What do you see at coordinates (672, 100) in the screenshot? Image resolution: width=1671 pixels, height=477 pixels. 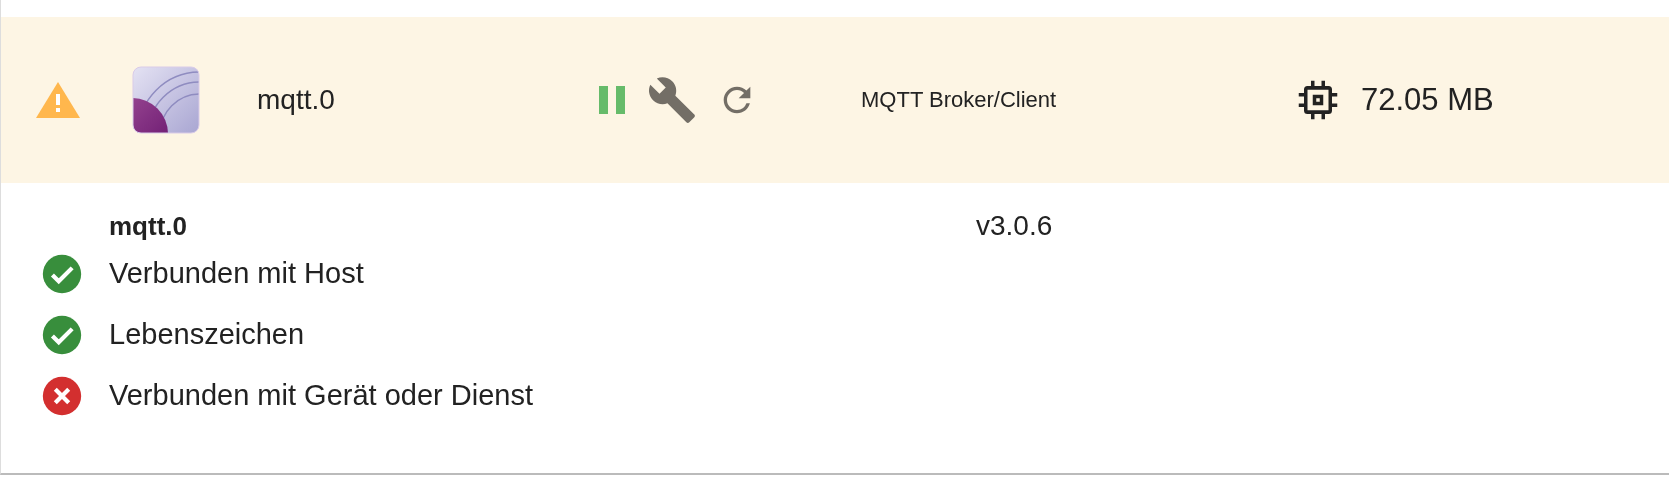 I see `settings-button` at bounding box center [672, 100].